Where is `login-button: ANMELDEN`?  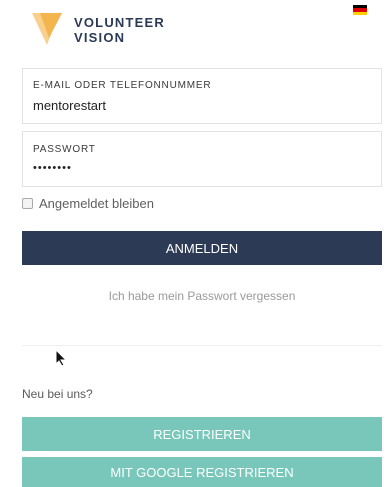
login-button: ANMELDEN is located at coordinates (202, 248).